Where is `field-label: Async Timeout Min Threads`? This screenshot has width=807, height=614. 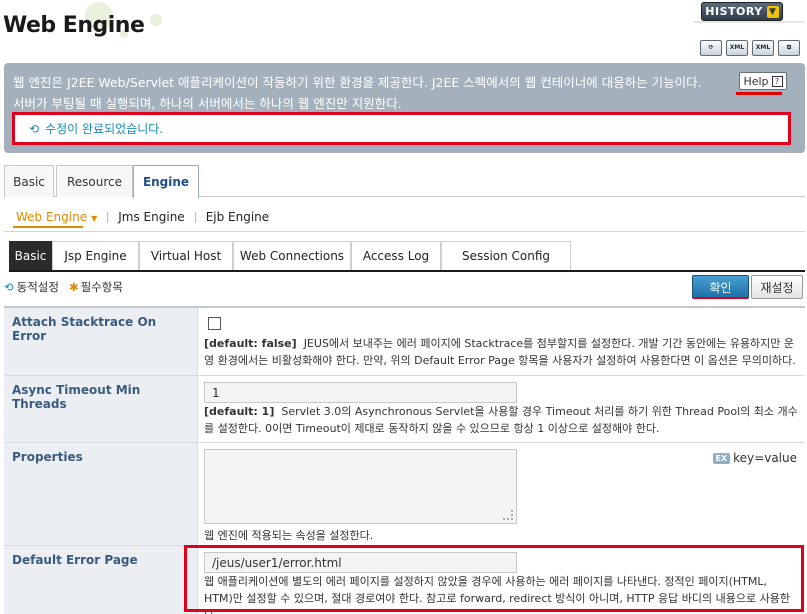 field-label: Async Timeout Min Threads is located at coordinates (100, 409).